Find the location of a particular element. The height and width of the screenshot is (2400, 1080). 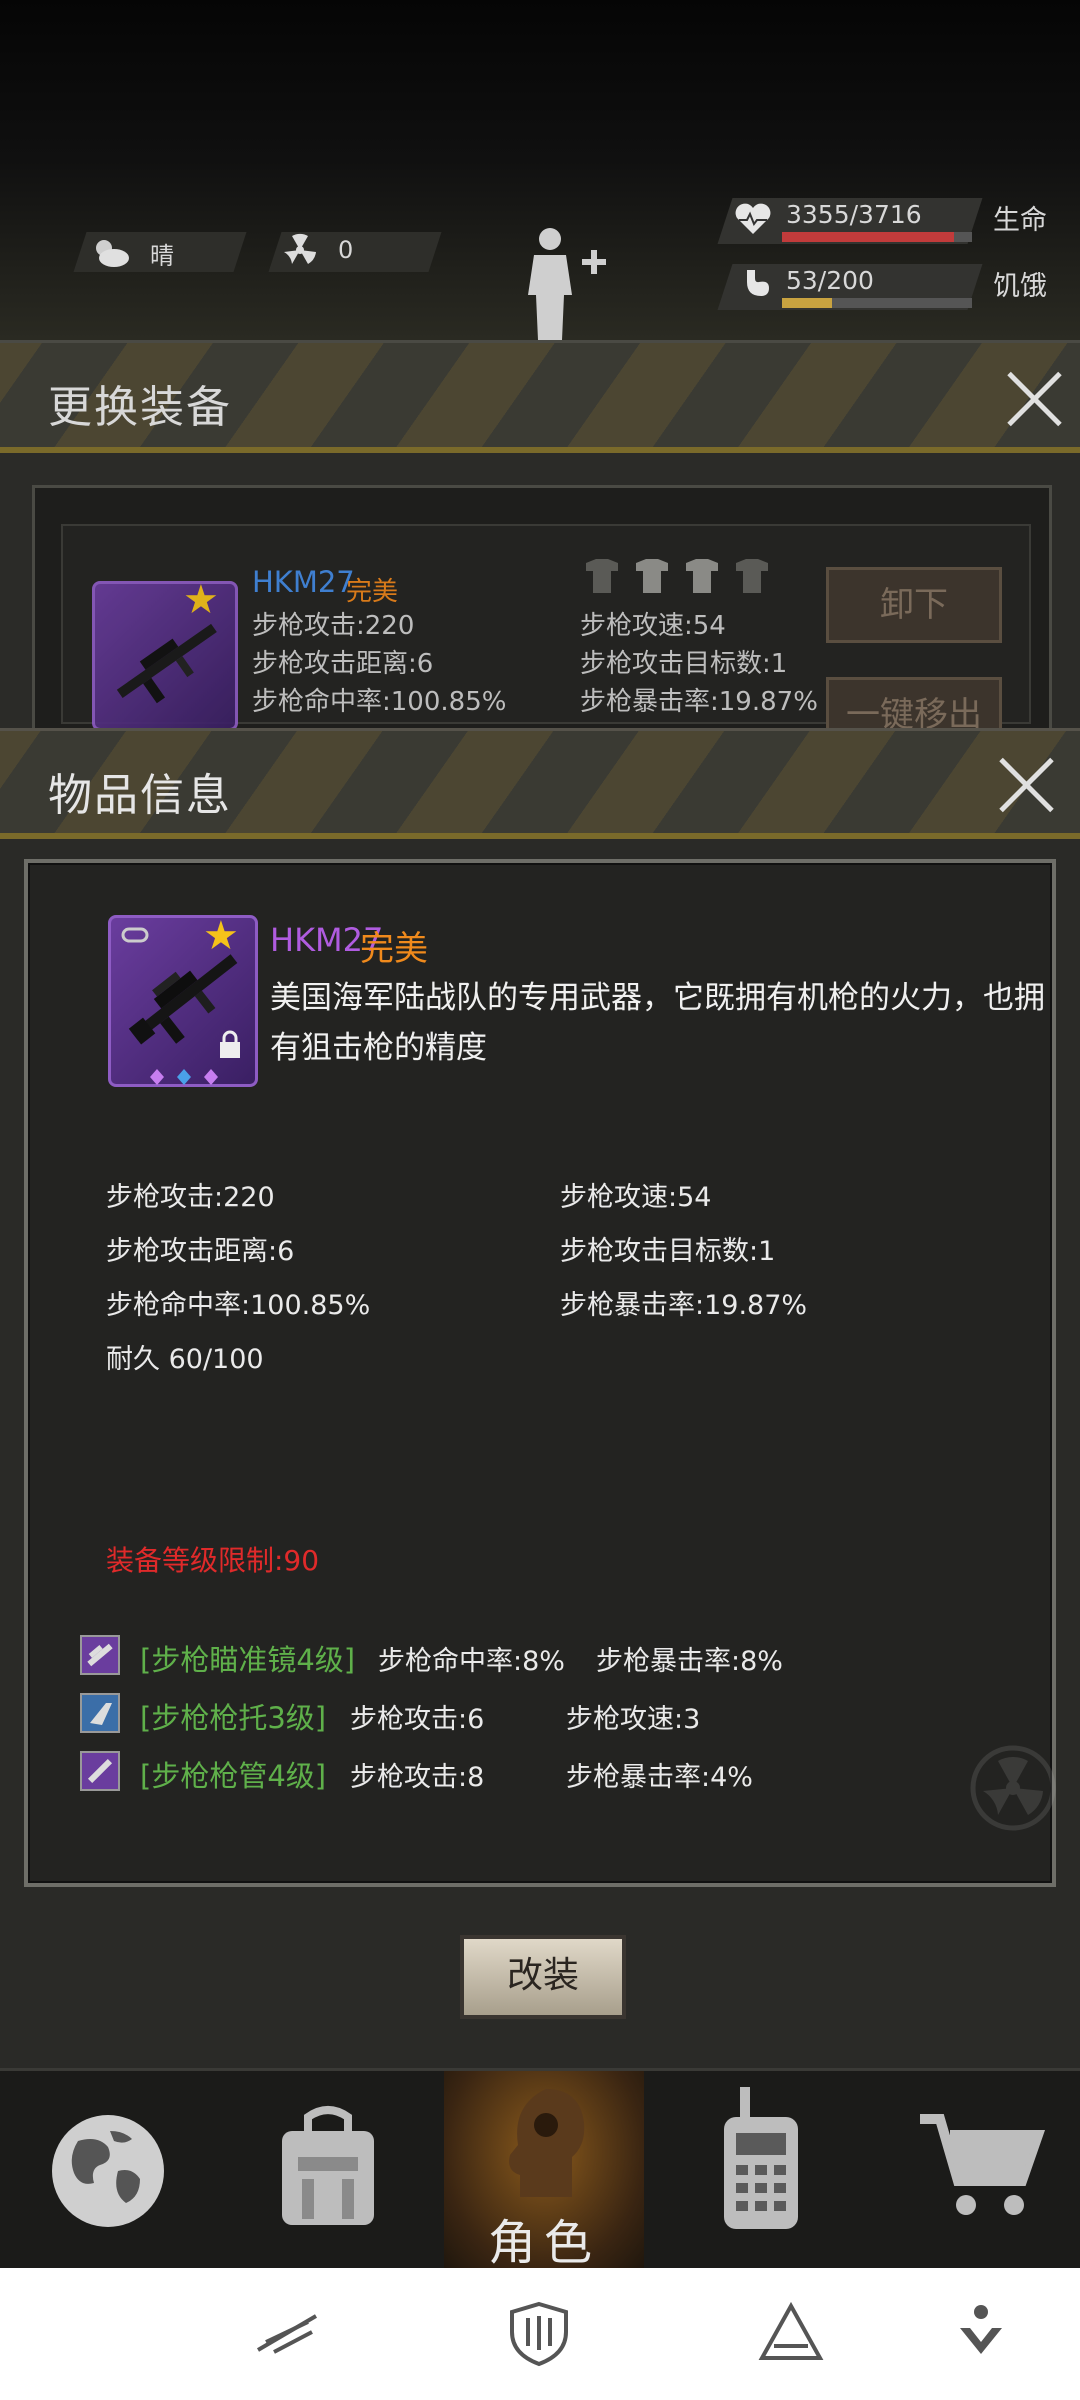

mod-barrel-stat-1: 步枪攻击:8 is located at coordinates (417, 1777).